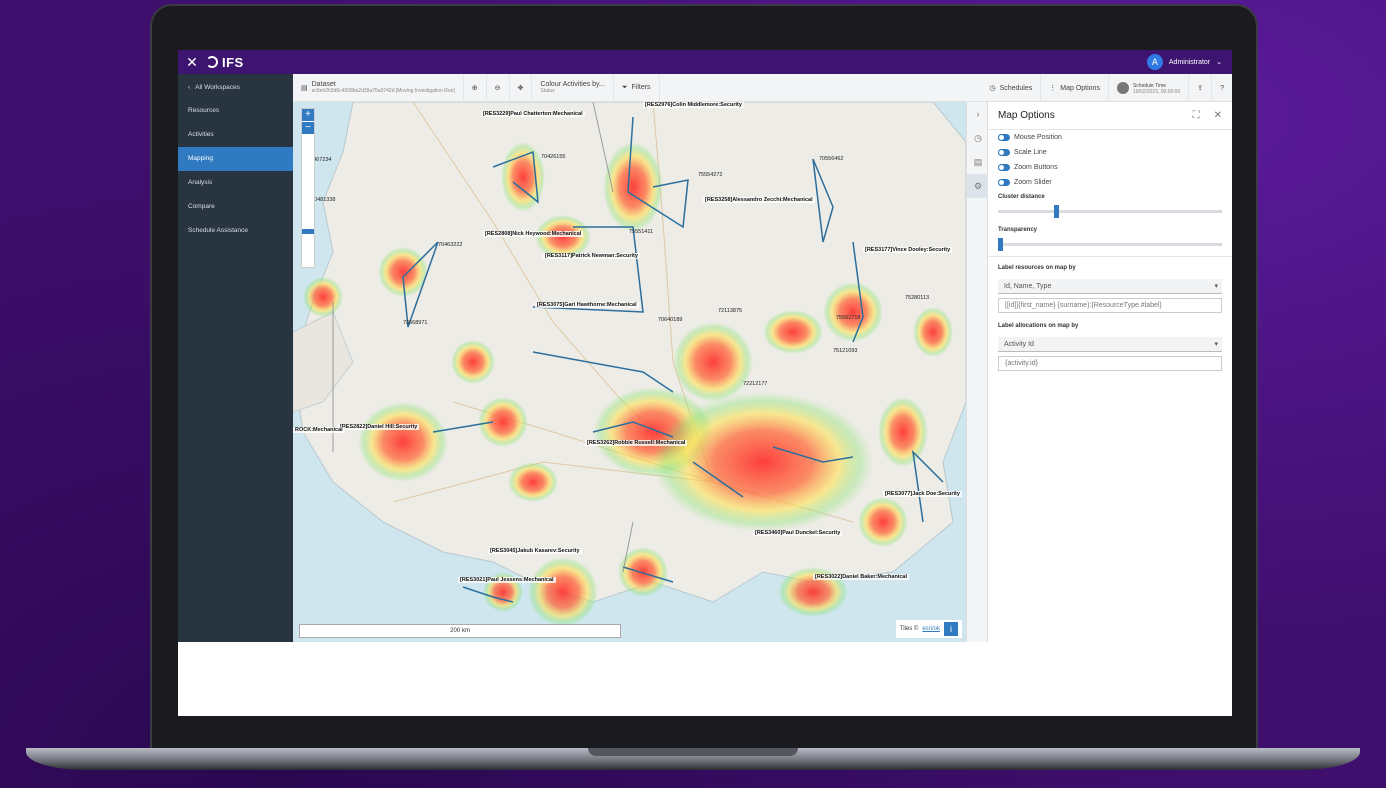 Image resolution: width=1386 pixels, height=788 pixels. Describe the element at coordinates (235, 207) in the screenshot. I see `sidebar-item-compare: Compare` at that location.